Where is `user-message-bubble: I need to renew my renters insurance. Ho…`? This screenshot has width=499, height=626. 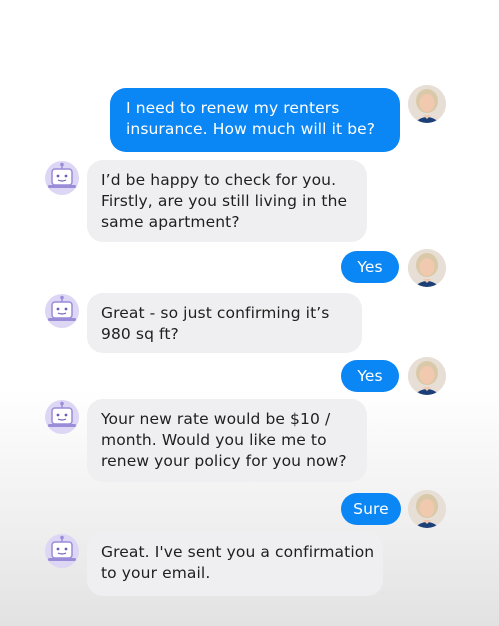
user-message-bubble: I need to renew my renters insurance. Ho… is located at coordinates (255, 120).